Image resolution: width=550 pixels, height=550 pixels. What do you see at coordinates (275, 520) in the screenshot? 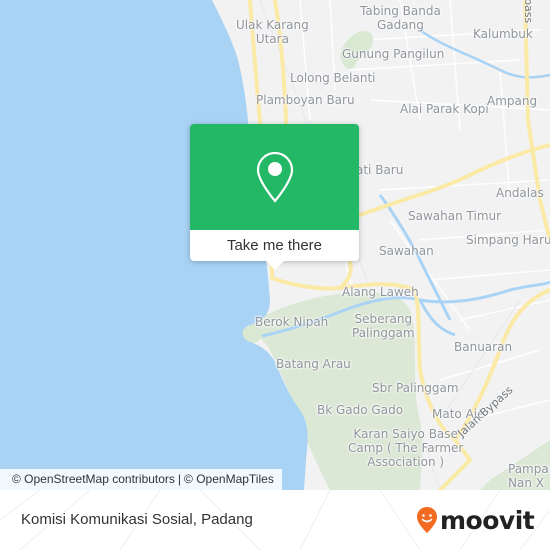
I see `footer: Komisi Komunikasi Sosial, Padang moovit` at bounding box center [275, 520].